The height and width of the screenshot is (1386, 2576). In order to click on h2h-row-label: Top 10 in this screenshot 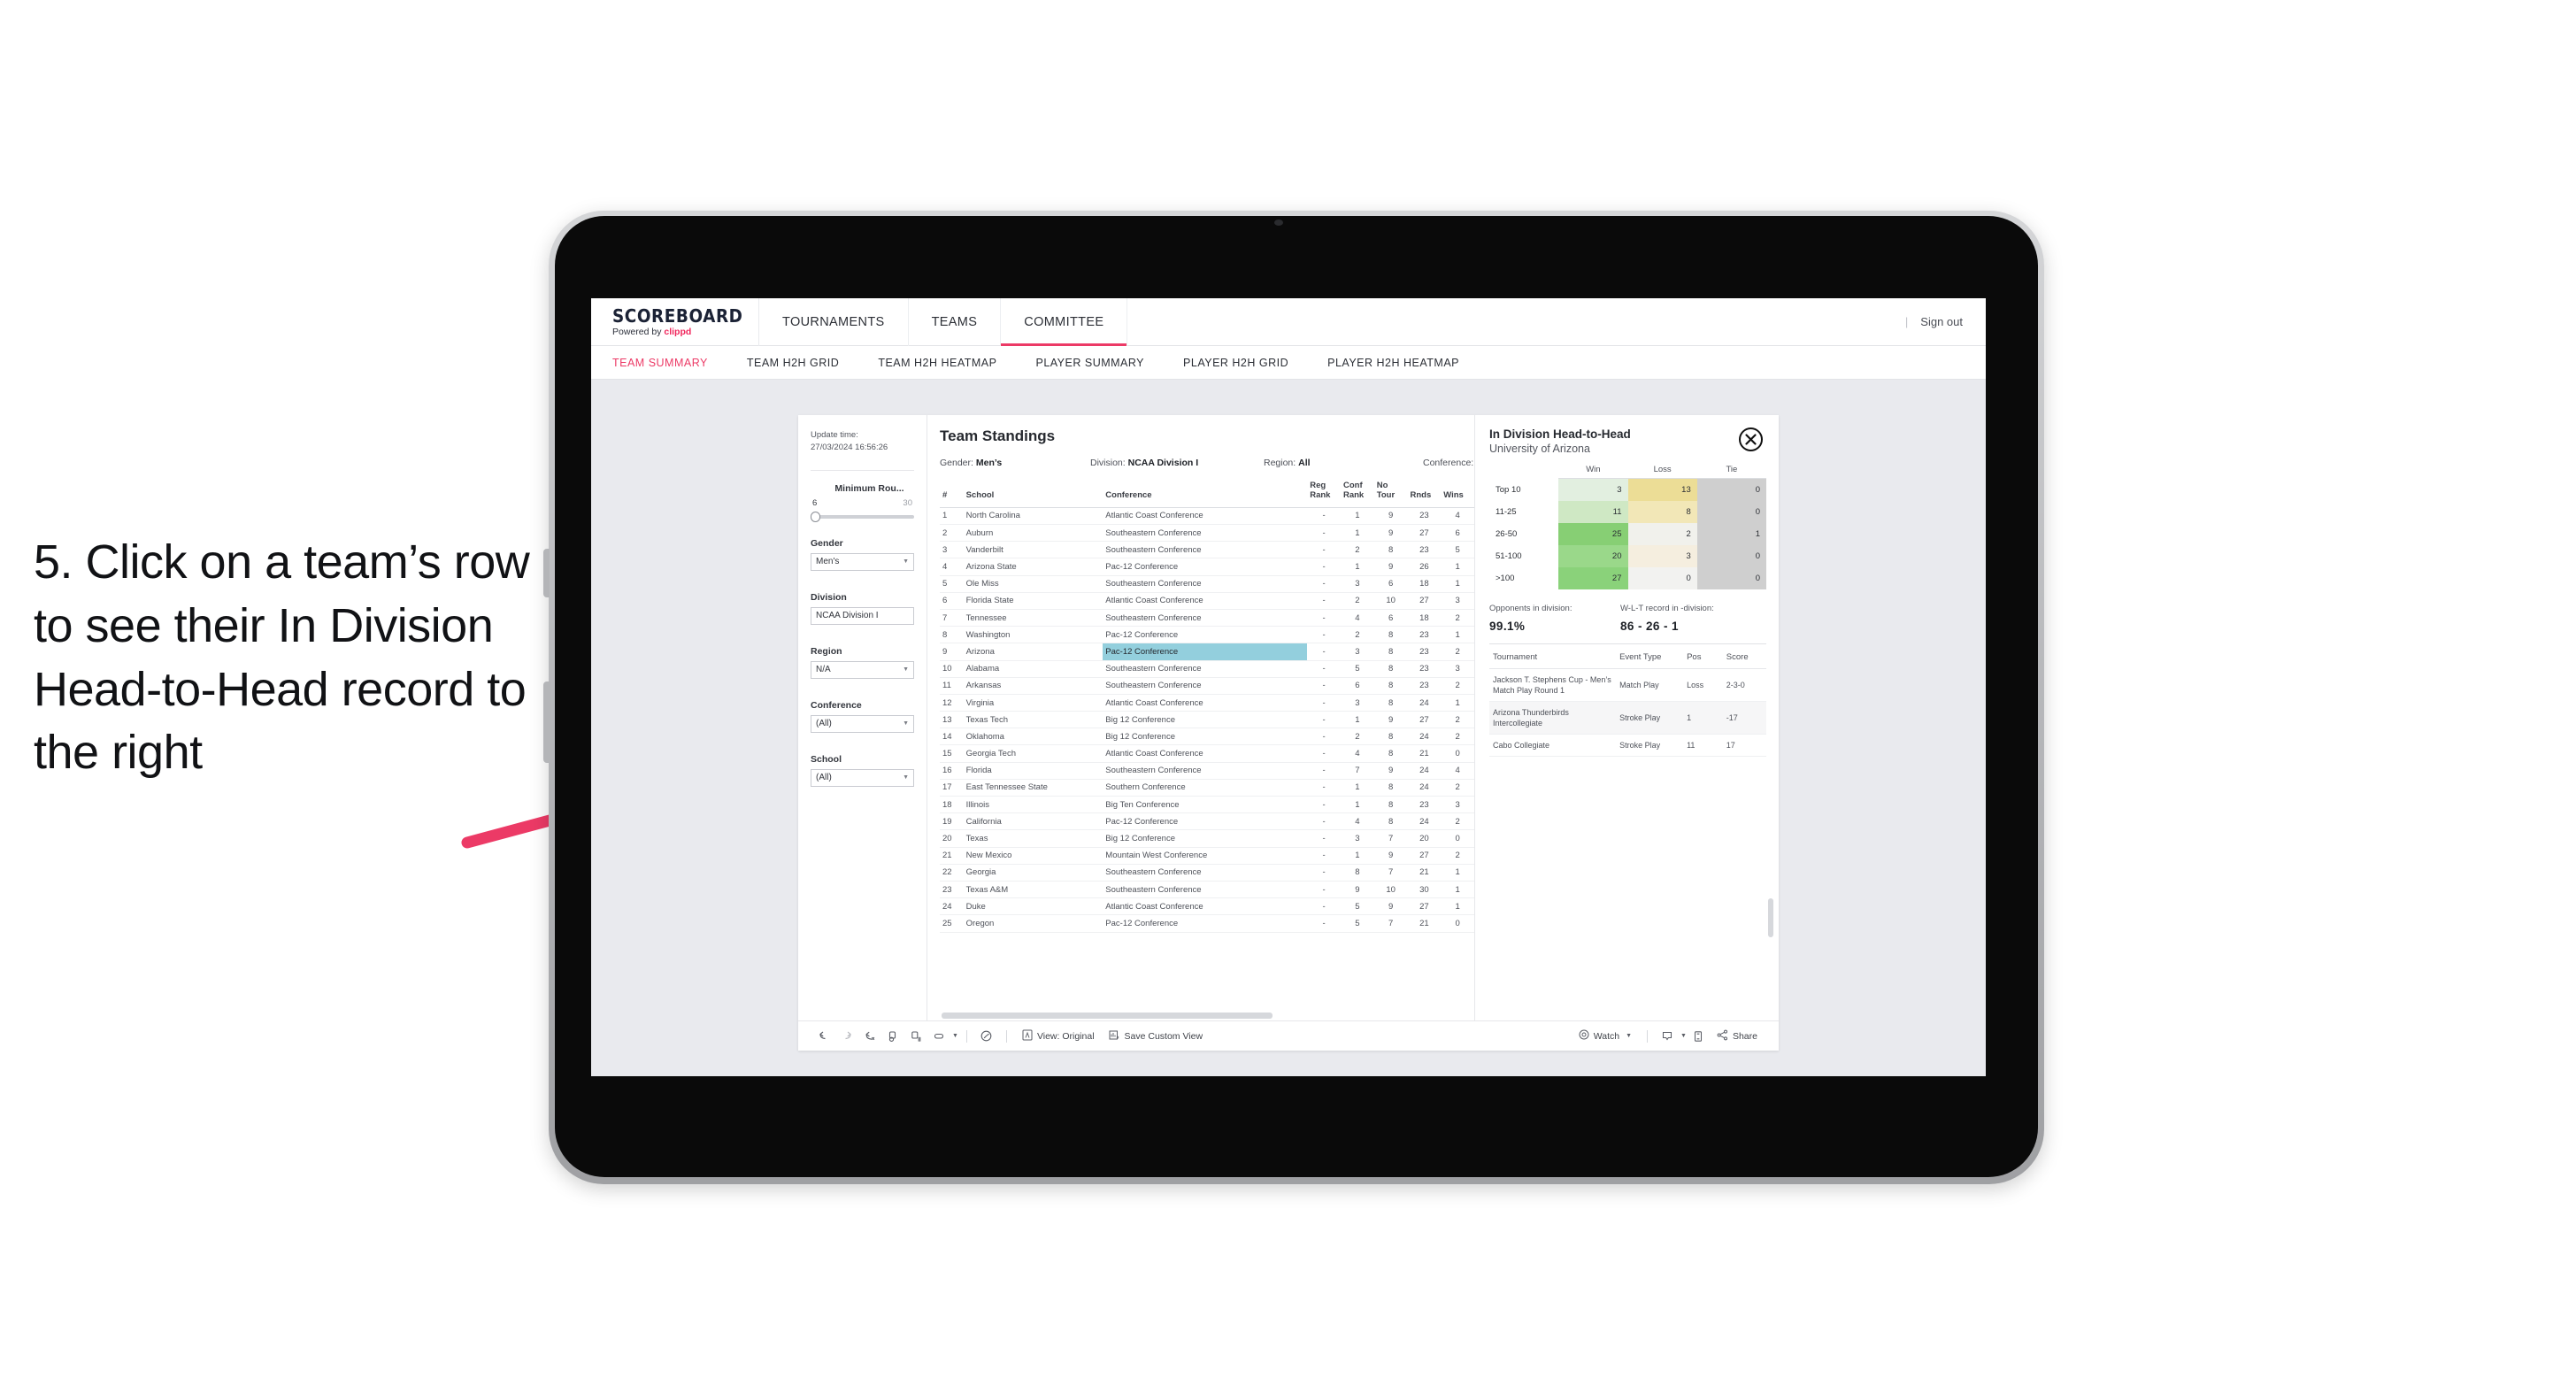, I will do `click(1508, 489)`.